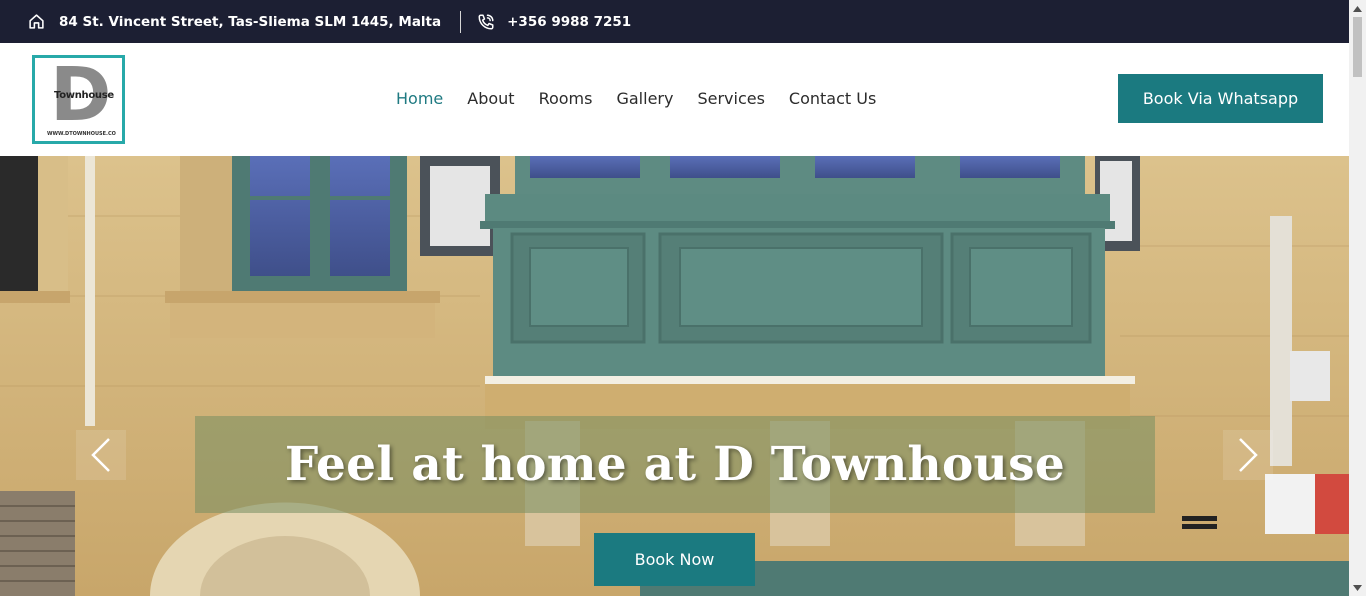 The height and width of the screenshot is (596, 1366). Describe the element at coordinates (1357, 298) in the screenshot. I see `page-scrollbar` at that location.